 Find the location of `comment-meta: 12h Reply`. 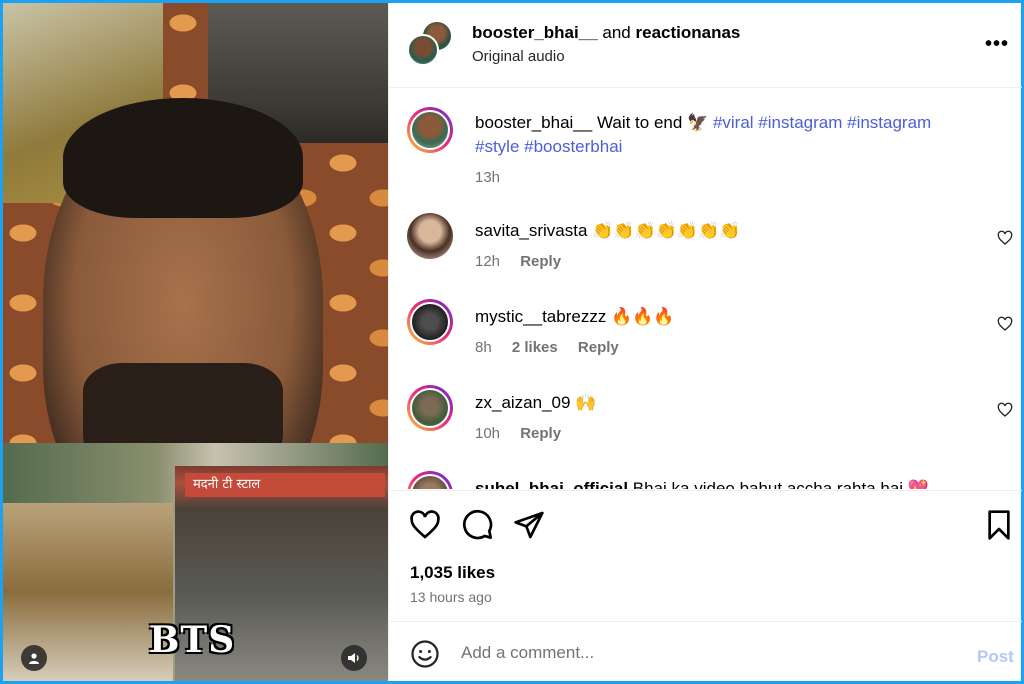

comment-meta: 12h Reply is located at coordinates (526, 261).